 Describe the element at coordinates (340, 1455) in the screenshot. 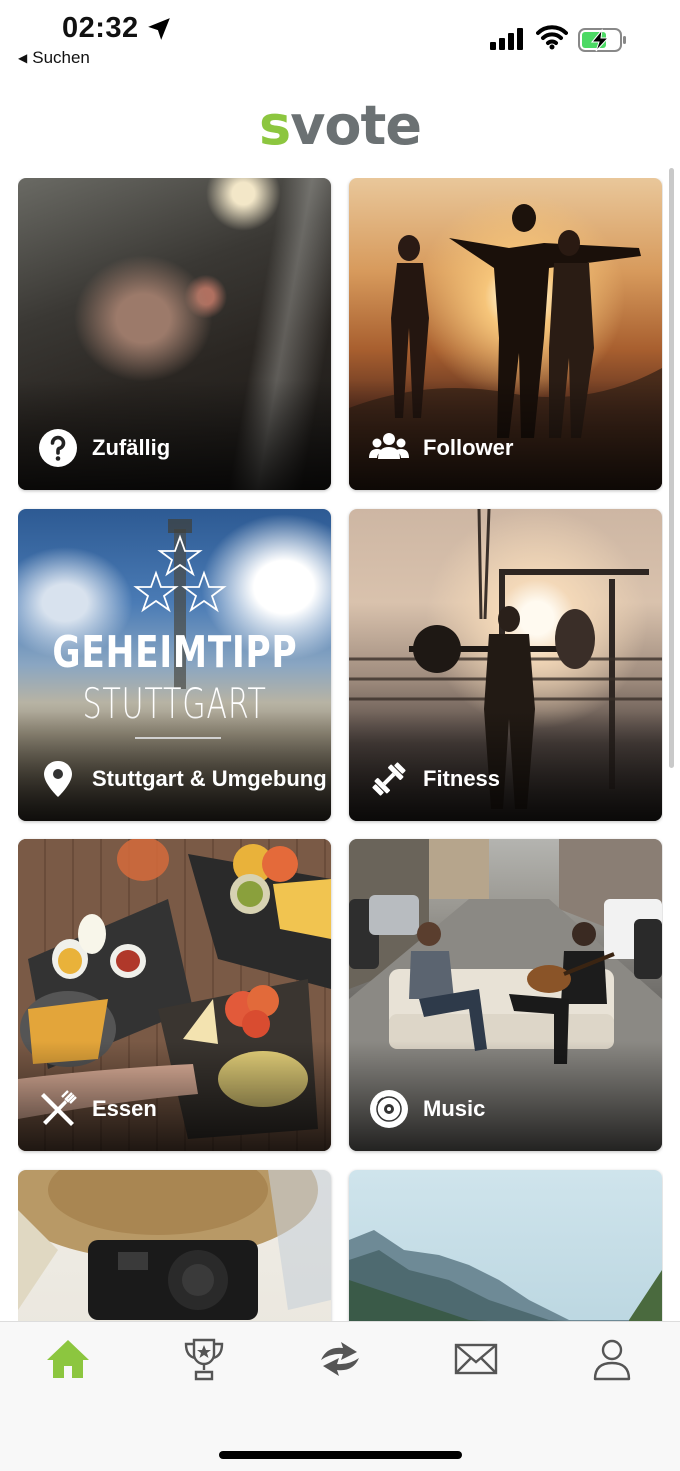

I see `home-indicator` at that location.